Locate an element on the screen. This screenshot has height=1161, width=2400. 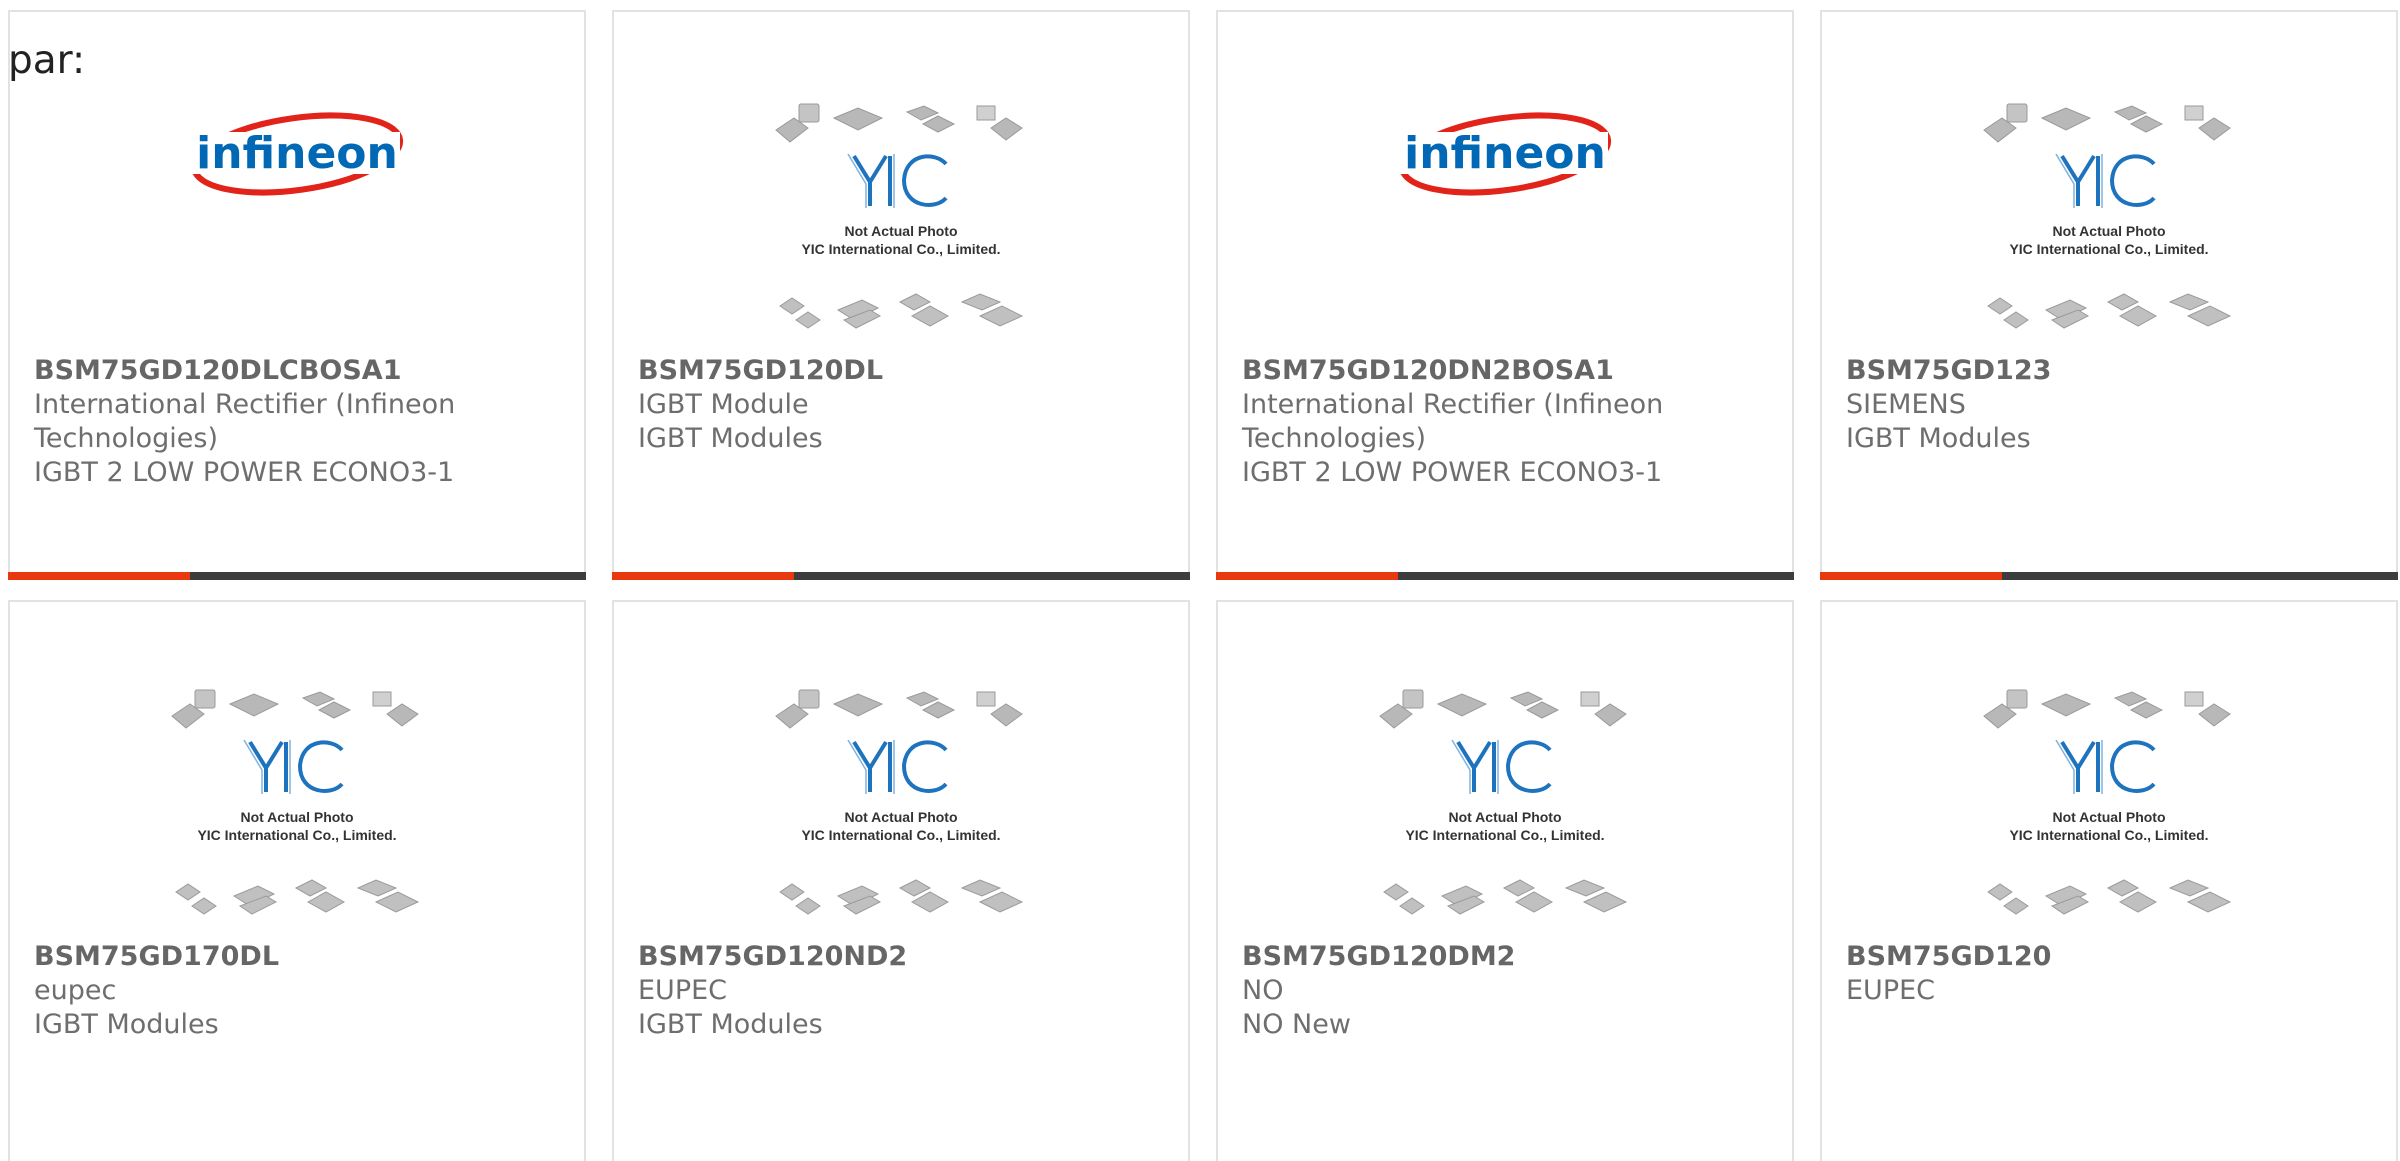
part-number-link: BSM75GD120 is located at coordinates (2111, 957).